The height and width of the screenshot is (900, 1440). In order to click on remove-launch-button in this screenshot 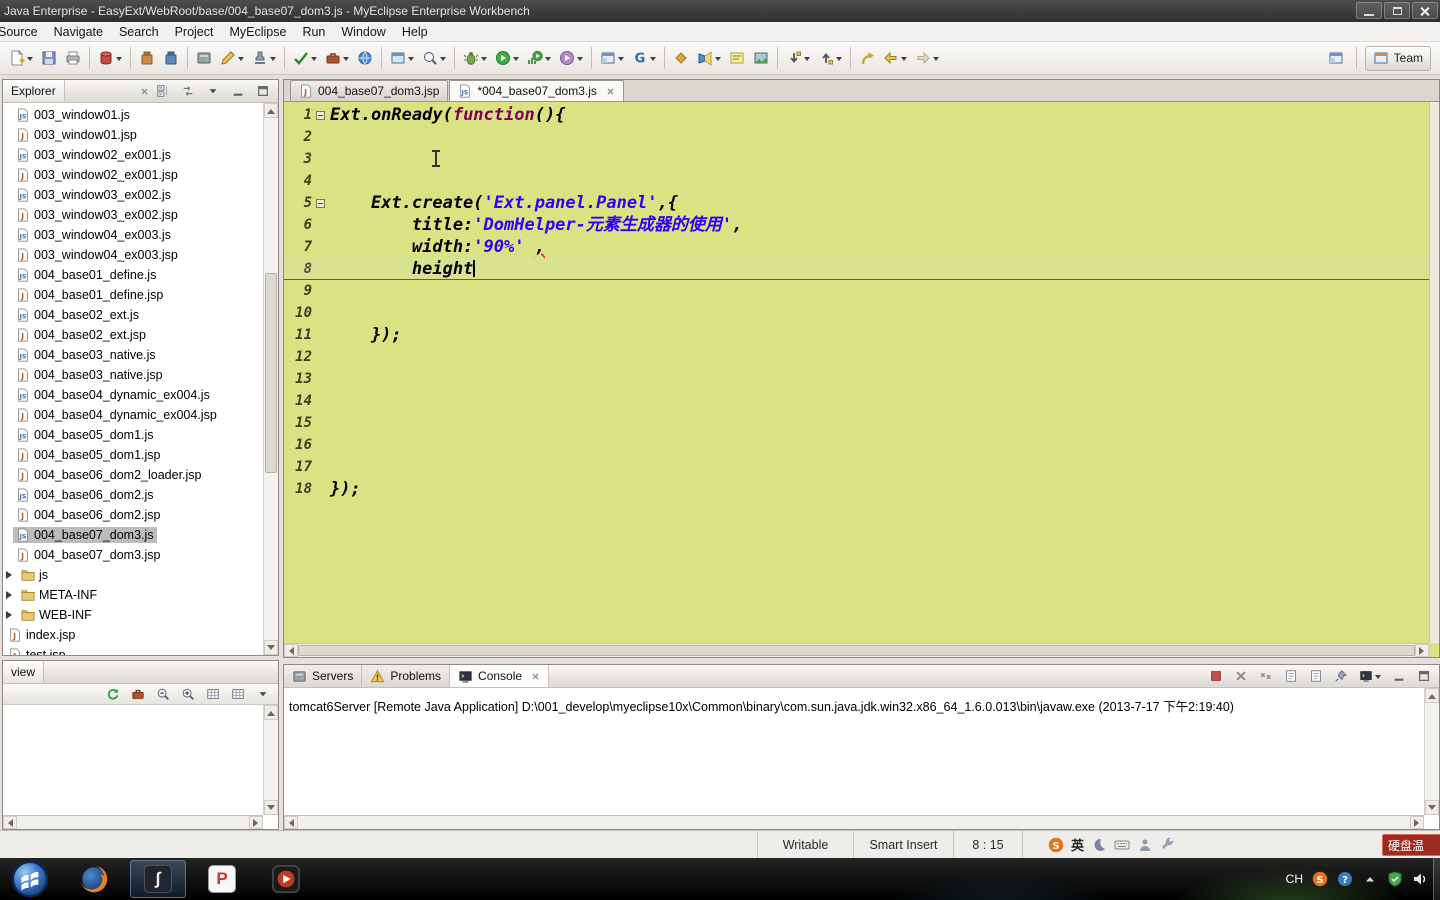, I will do `click(1241, 676)`.